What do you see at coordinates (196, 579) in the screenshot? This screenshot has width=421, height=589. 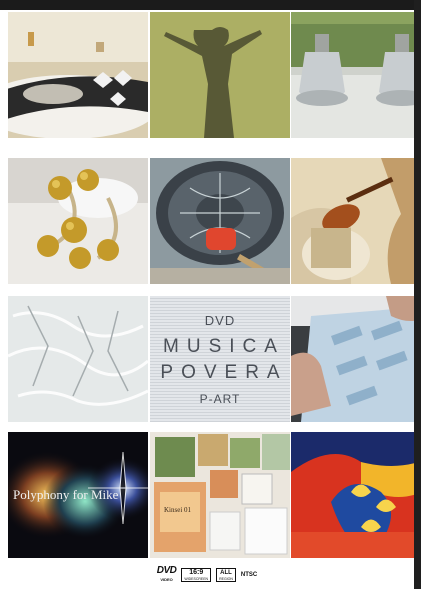 I see `aspect-sub-text: WIDESCREEN` at bounding box center [196, 579].